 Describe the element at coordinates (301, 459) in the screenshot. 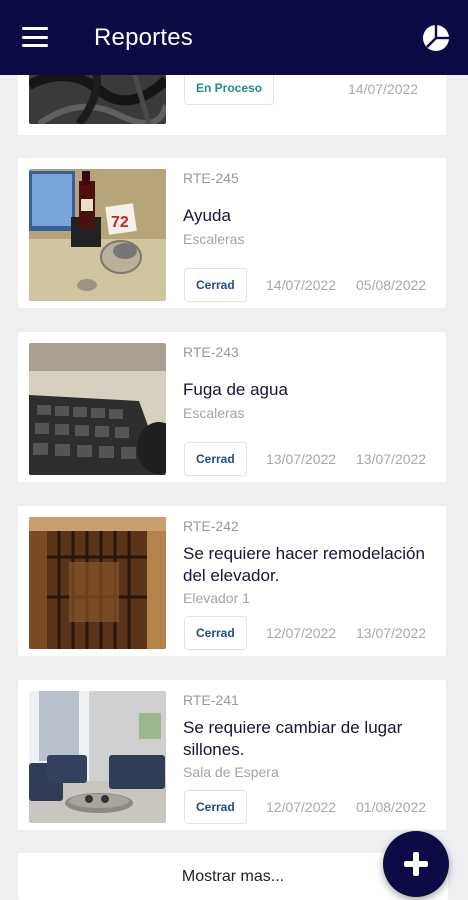

I see `report-start-date: 13/07/2022` at that location.